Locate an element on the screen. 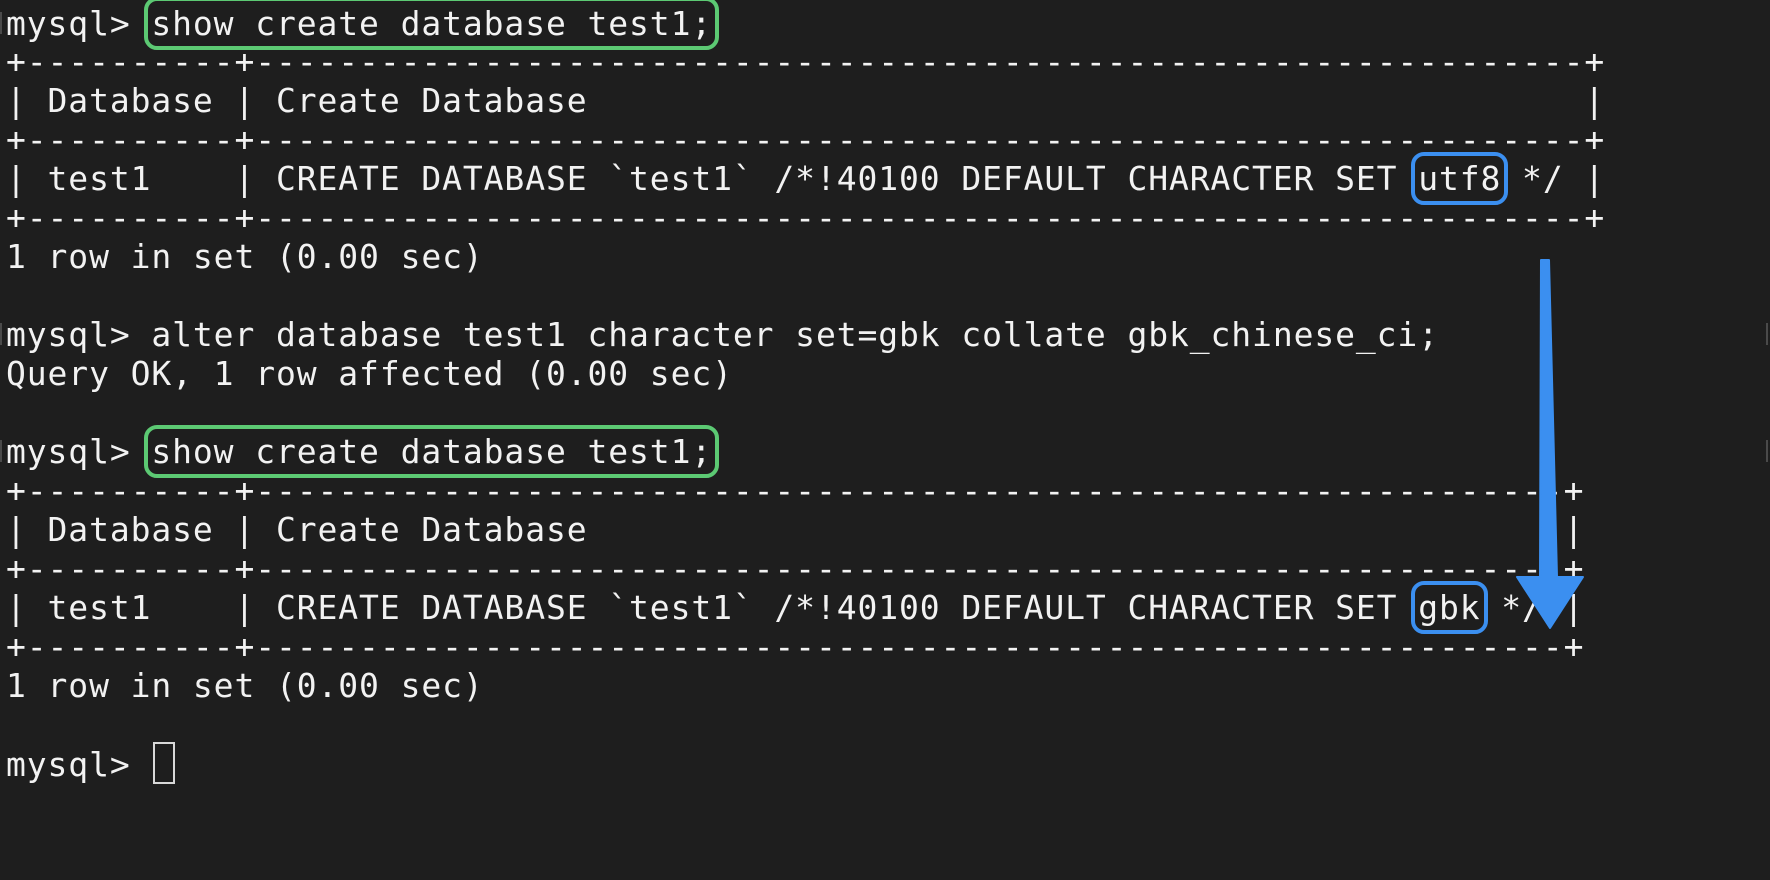  prompt-line-4: mysql> is located at coordinates (91, 764).